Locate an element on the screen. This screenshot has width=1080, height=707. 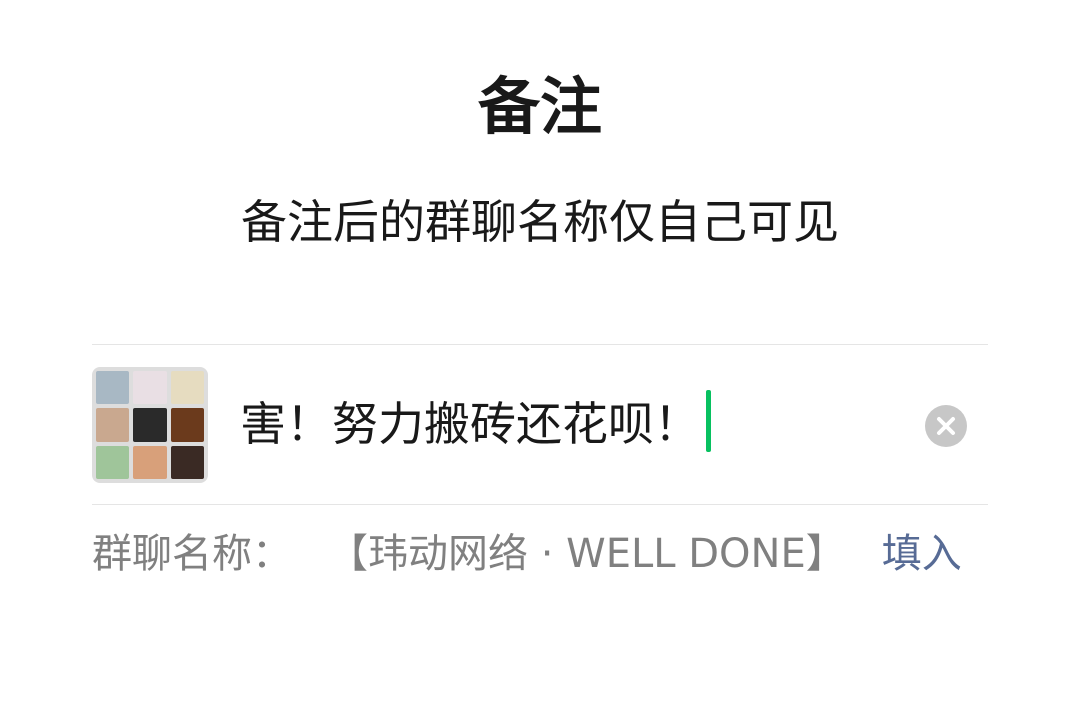
remark-input-value: 害！努力搬砖还花呗！ is located at coordinates (470, 424).